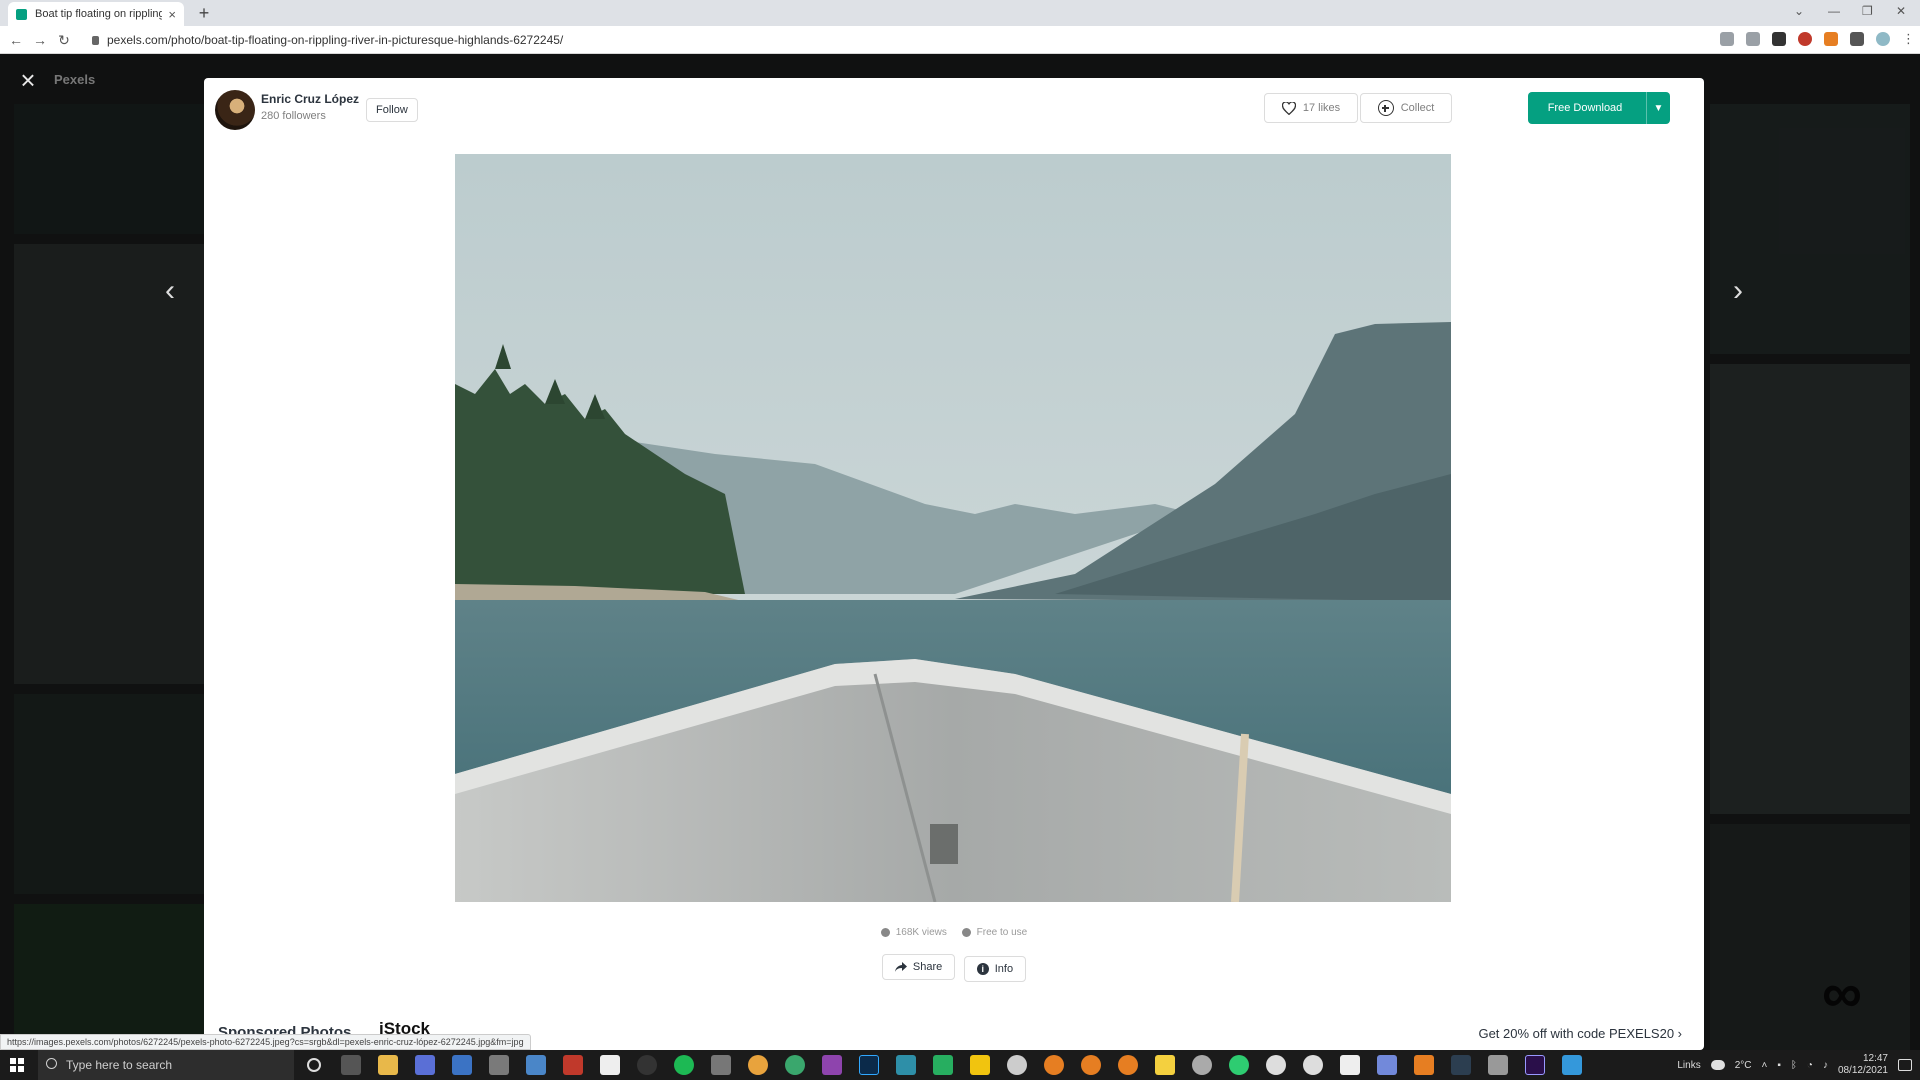 This screenshot has width=1920, height=1080. Describe the element at coordinates (1905, 1065) in the screenshot. I see `notifications-icon` at that location.